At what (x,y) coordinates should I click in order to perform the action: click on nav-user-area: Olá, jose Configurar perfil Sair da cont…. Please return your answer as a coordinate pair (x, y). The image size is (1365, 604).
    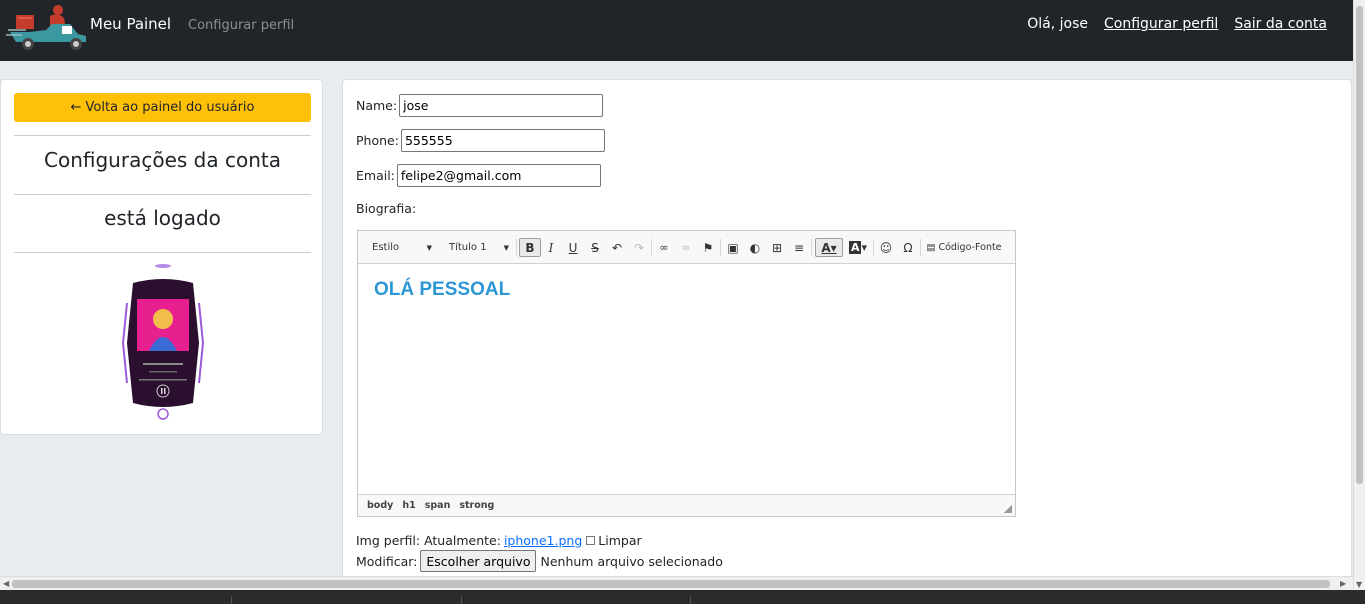
    Looking at the image, I should click on (1177, 24).